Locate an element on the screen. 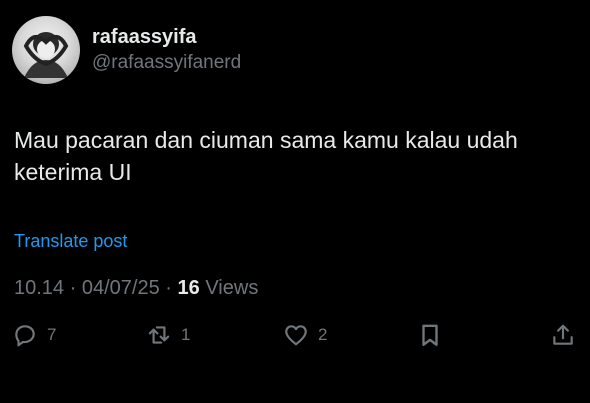 The width and height of the screenshot is (590, 403). reply-button: 7 is located at coordinates (34, 335).